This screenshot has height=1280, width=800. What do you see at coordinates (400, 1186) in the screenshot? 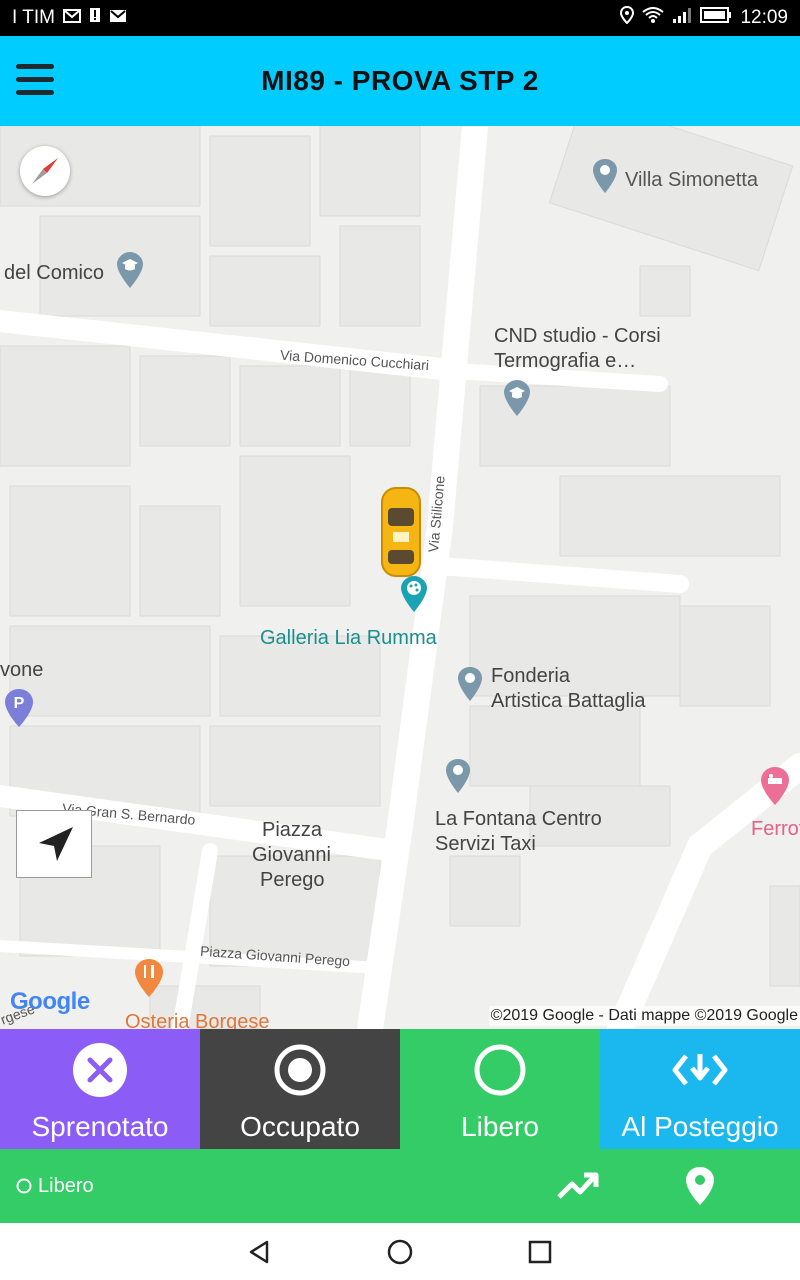
I see `bottom-status-bar: Libero` at bounding box center [400, 1186].